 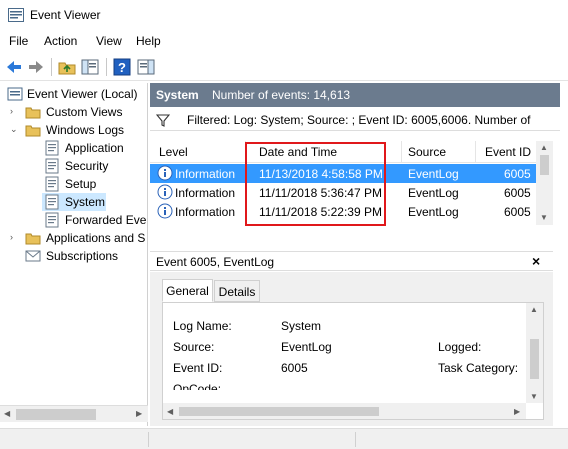 I want to click on tree-item-label: Setup, so click(x=81, y=184).